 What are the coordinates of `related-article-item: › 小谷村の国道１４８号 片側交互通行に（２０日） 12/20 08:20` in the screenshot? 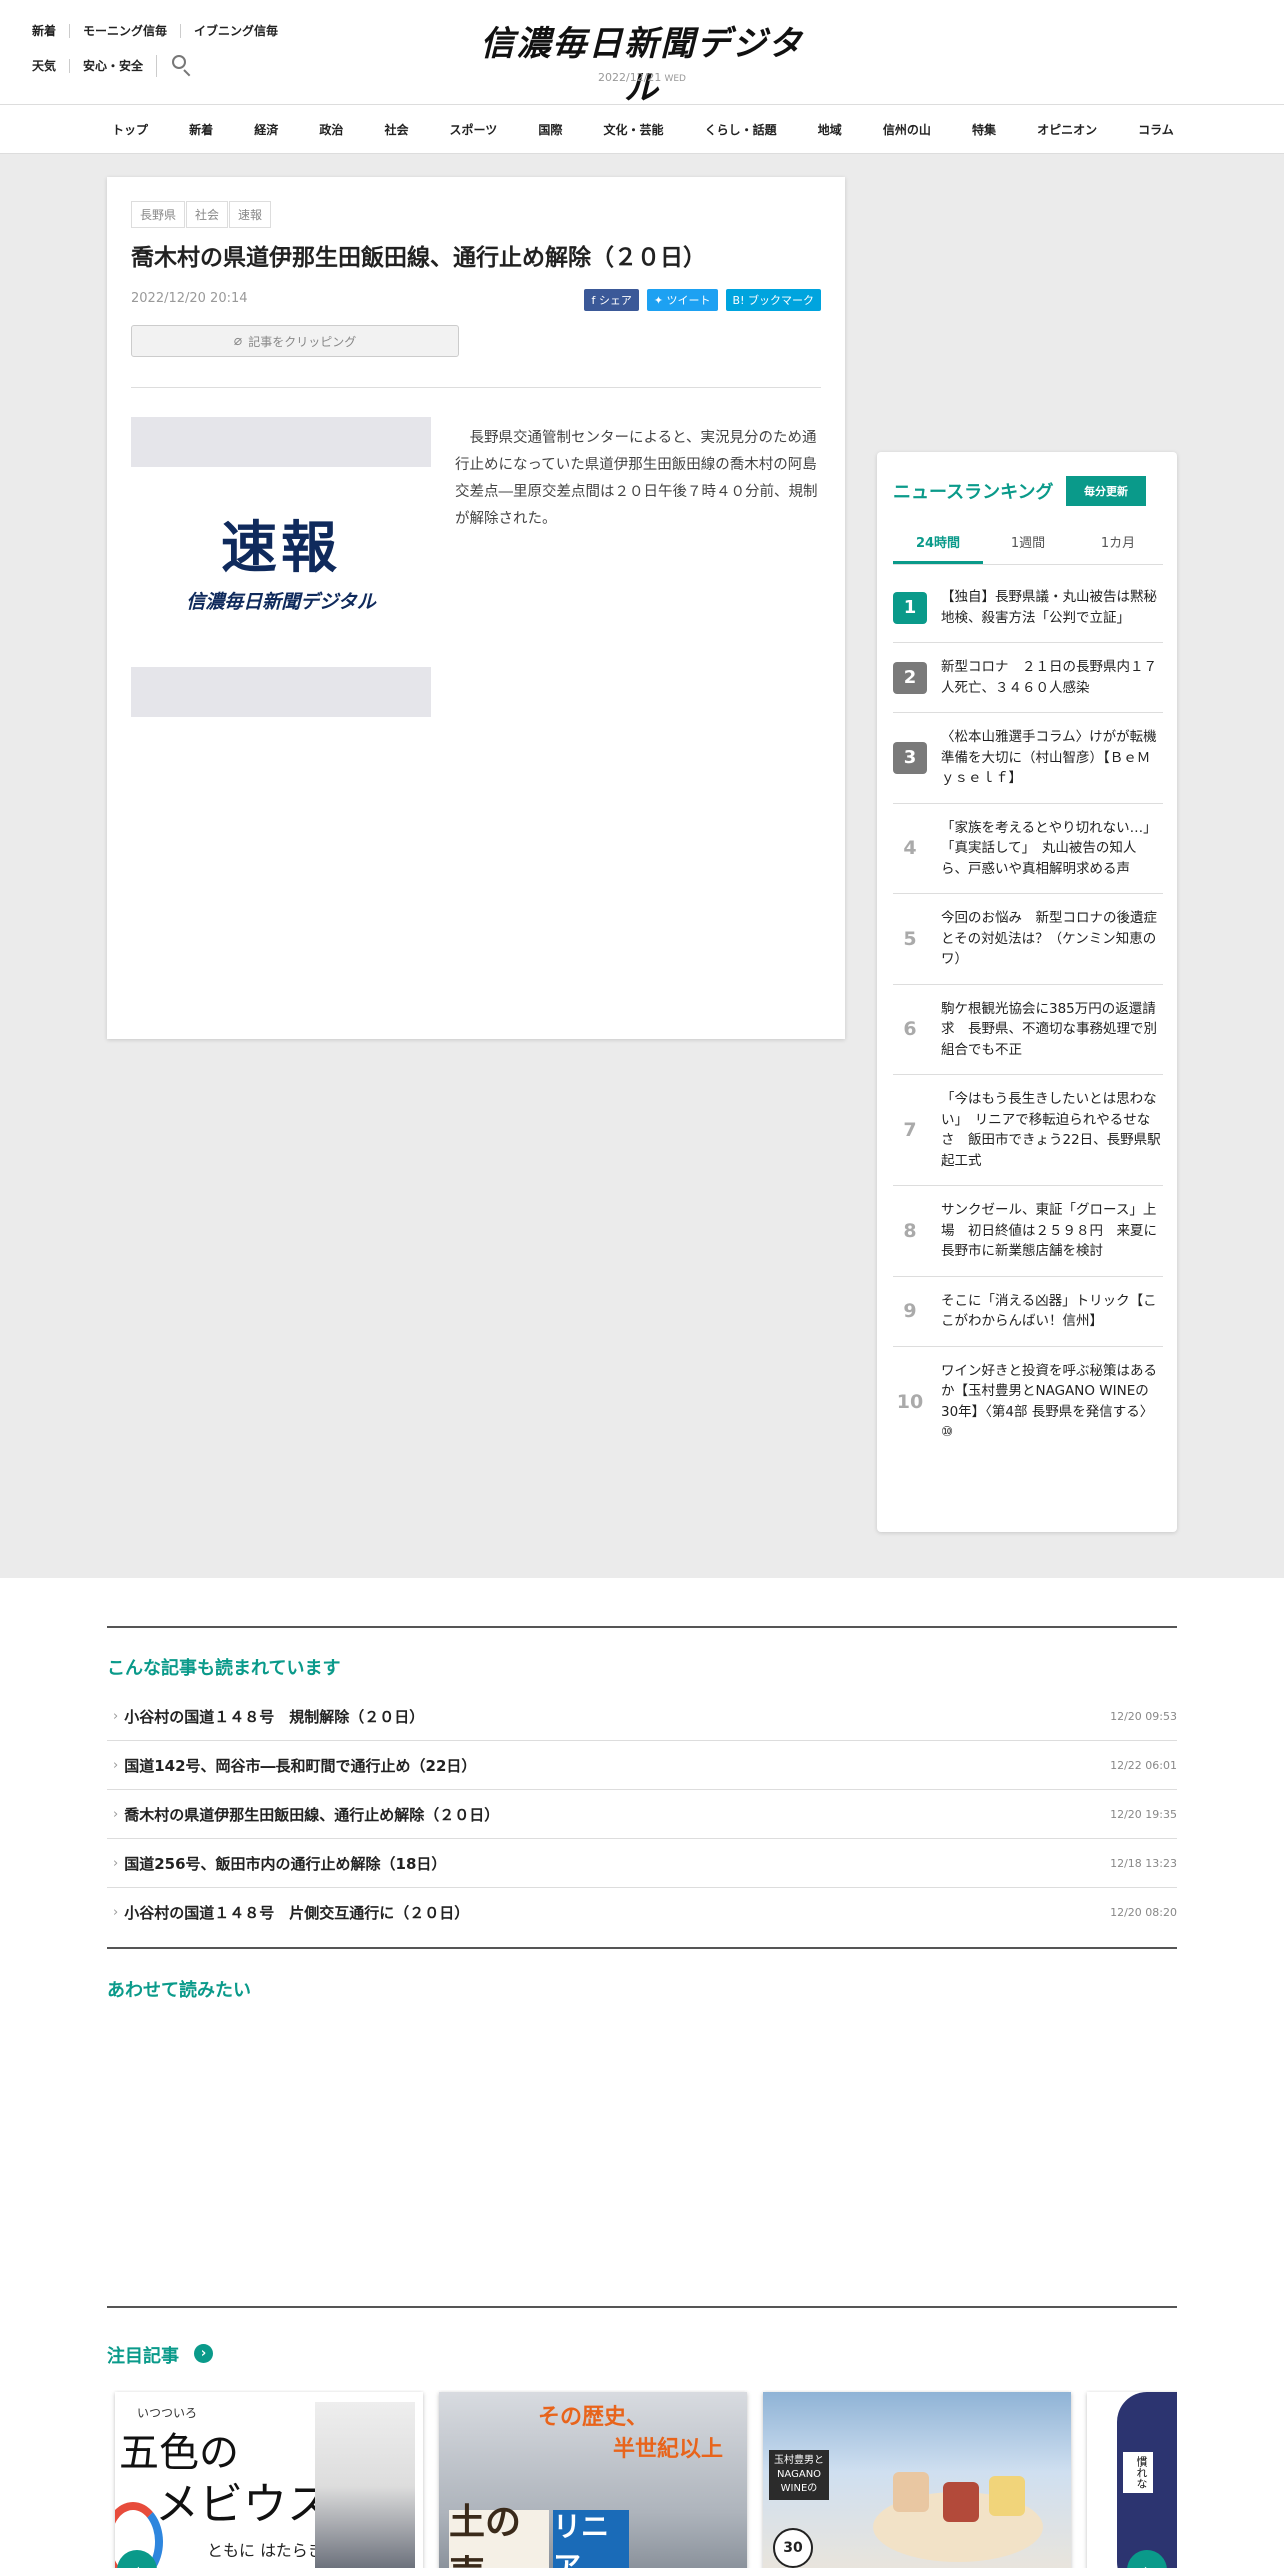 It's located at (642, 1912).